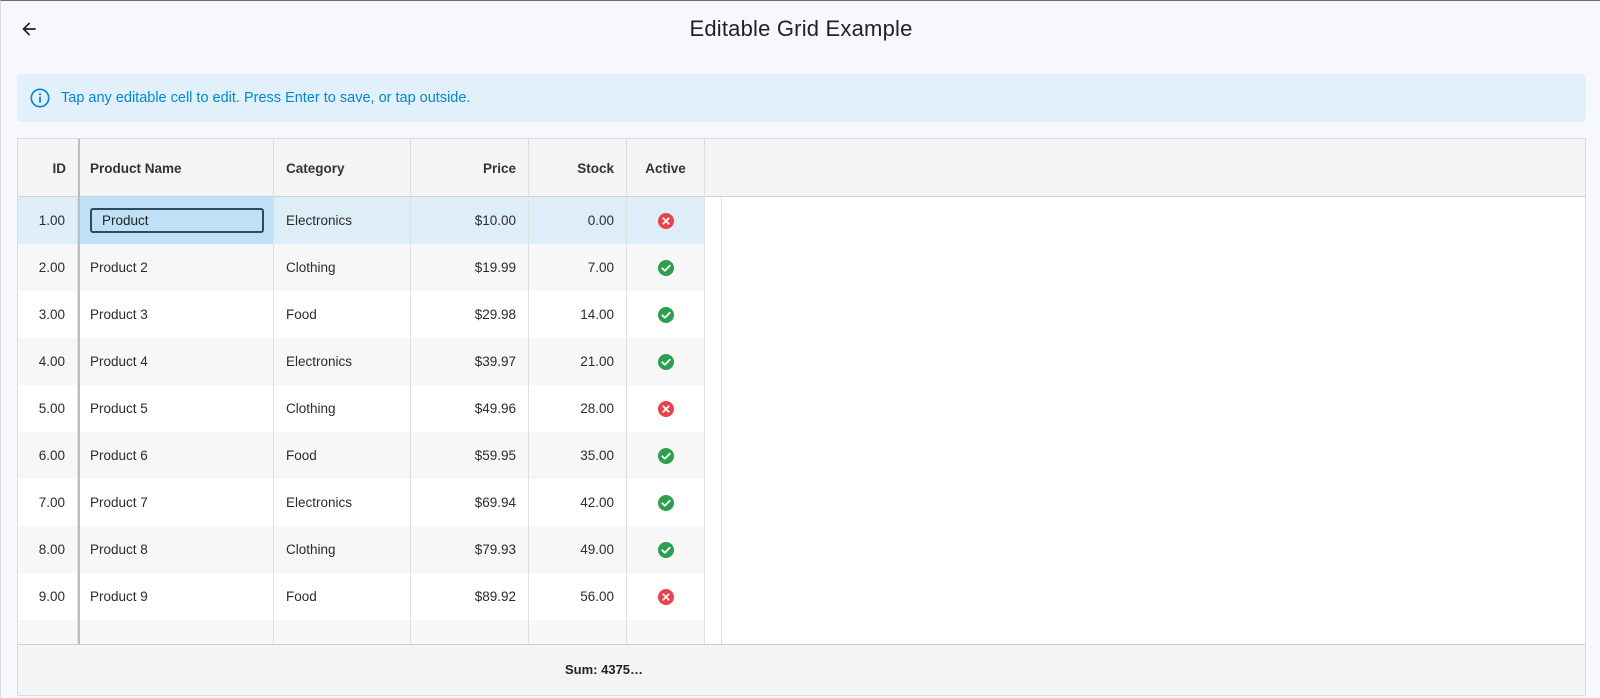 This screenshot has width=1600, height=698. What do you see at coordinates (578, 221) in the screenshot?
I see `cell-stock: 0.00` at bounding box center [578, 221].